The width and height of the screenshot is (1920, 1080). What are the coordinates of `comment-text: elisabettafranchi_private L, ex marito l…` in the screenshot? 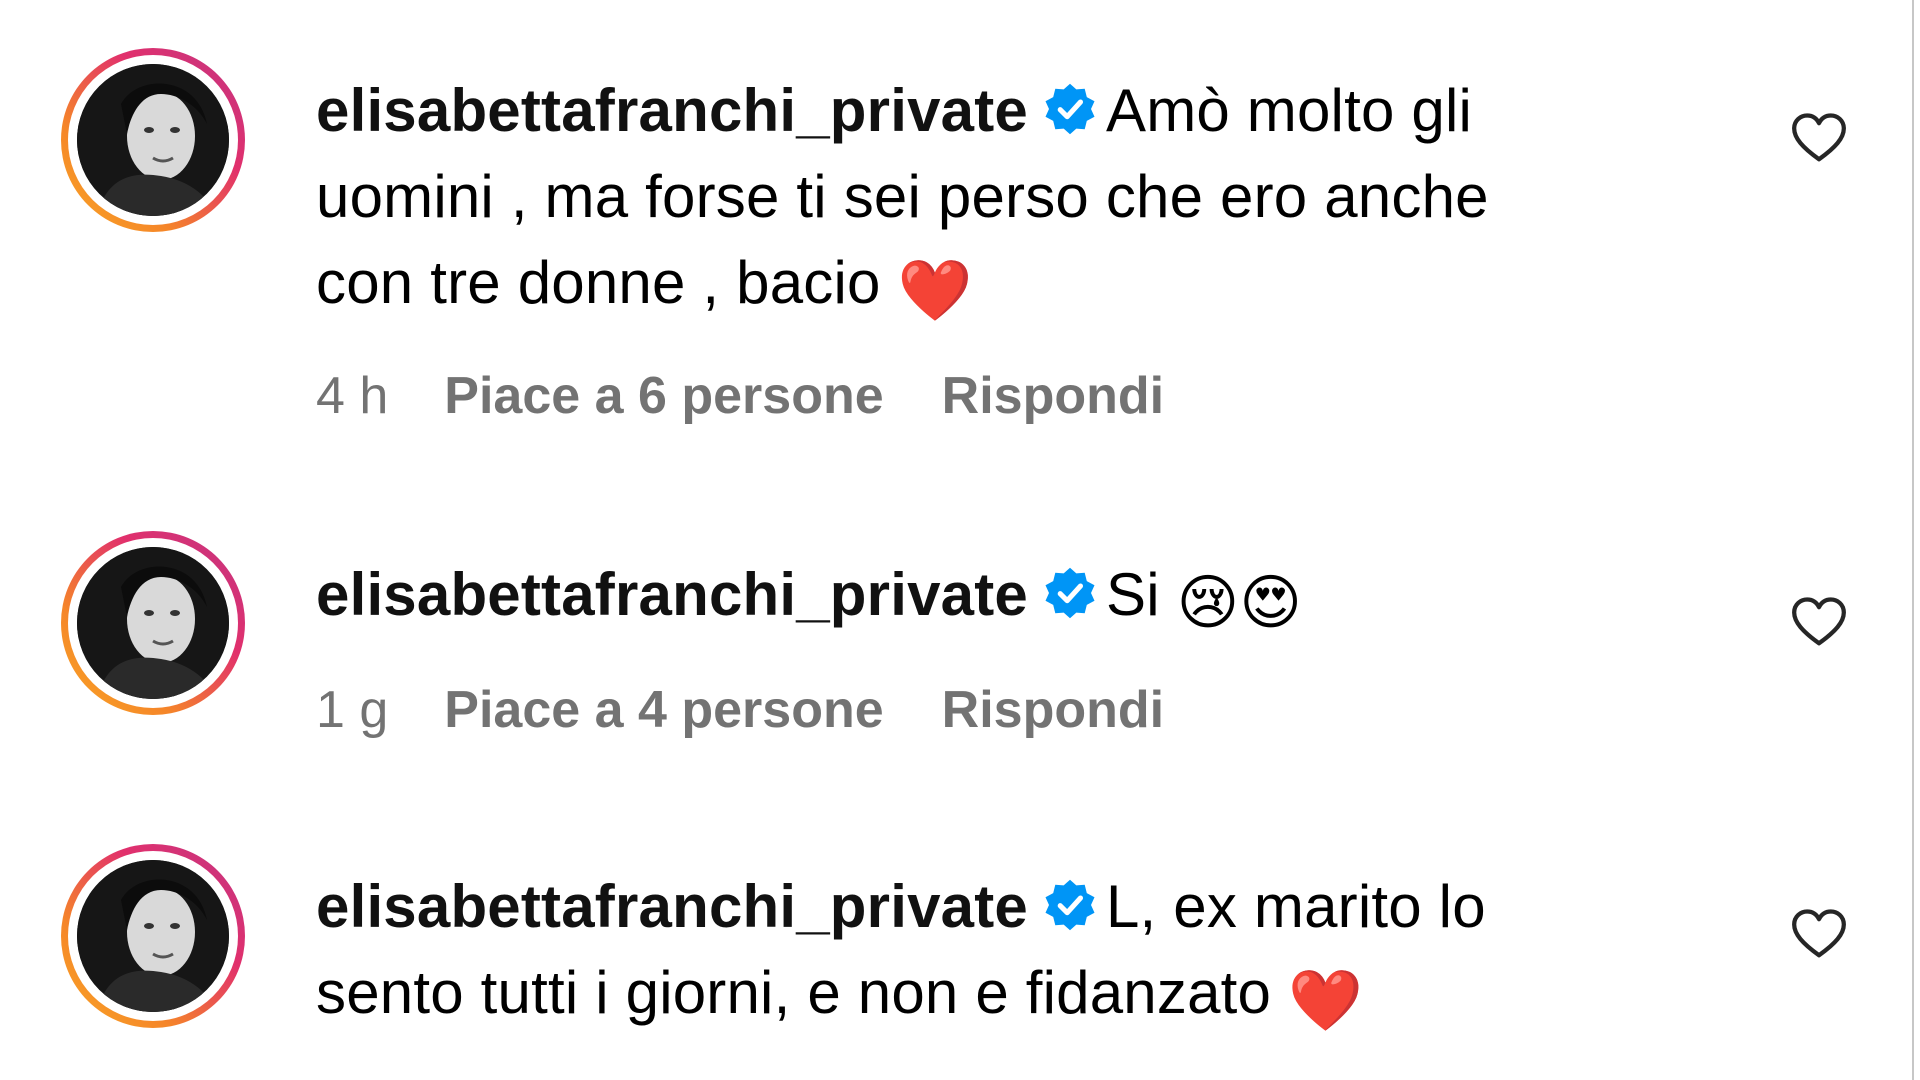 It's located at (1011, 954).